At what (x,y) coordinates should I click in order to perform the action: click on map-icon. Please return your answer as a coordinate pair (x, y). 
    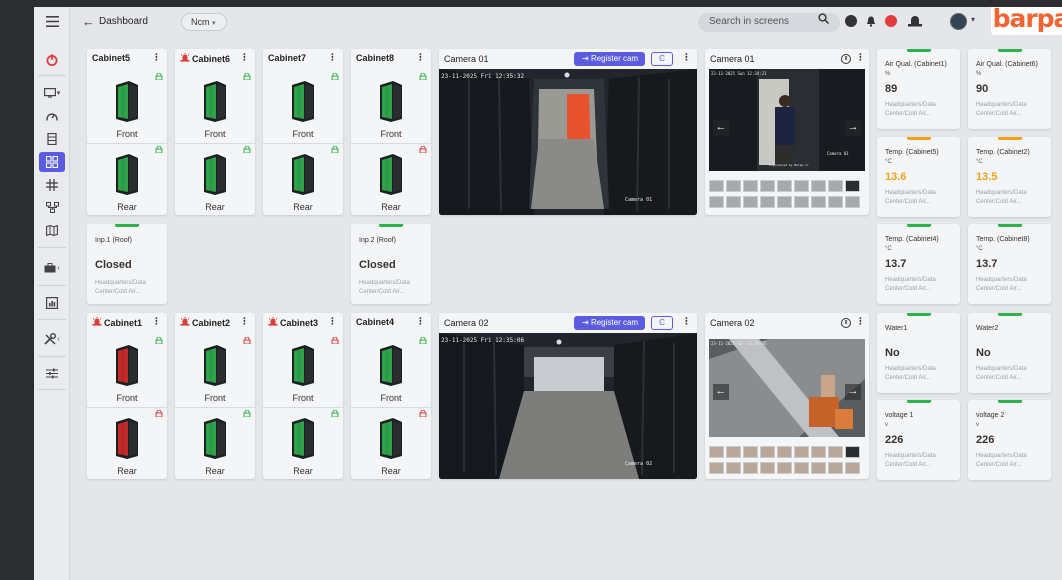
    Looking at the image, I should click on (52, 230).